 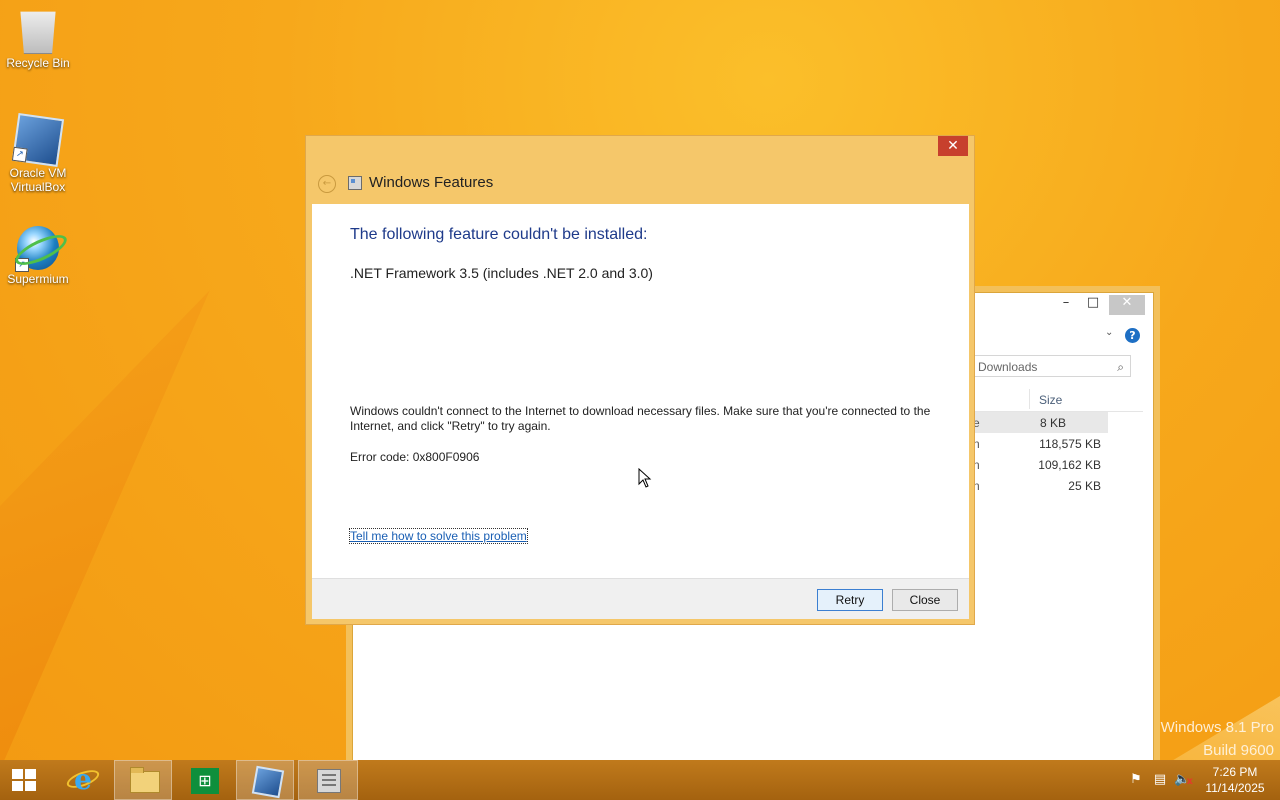 I want to click on clock-time: 7:26 PM, so click(x=1235, y=772).